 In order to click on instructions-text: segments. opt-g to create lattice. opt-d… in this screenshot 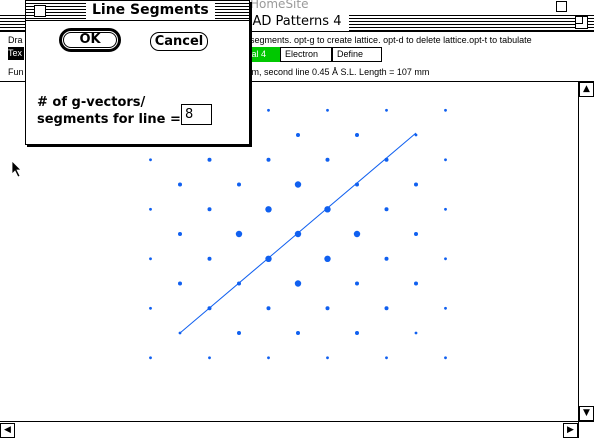, I will do `click(391, 40)`.